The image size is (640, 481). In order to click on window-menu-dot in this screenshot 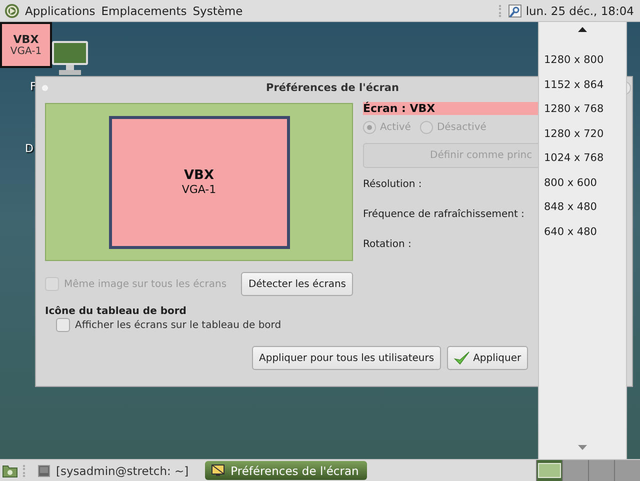, I will do `click(45, 88)`.